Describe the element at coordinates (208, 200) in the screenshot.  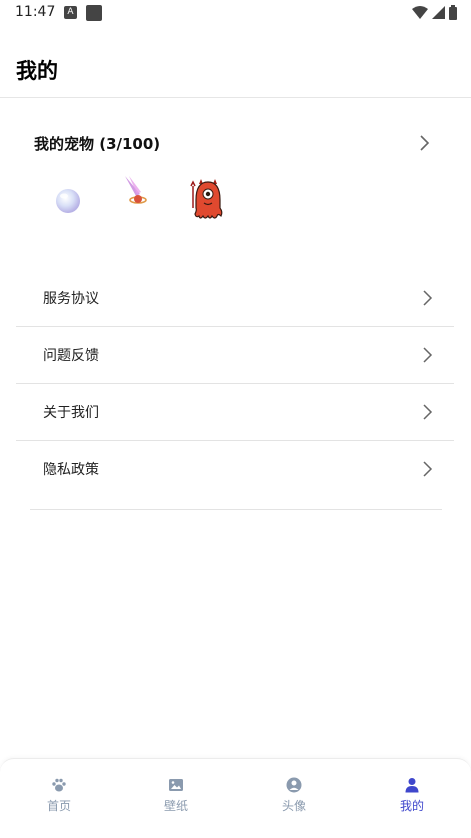
I see `pet-devil-octopus-icon` at that location.